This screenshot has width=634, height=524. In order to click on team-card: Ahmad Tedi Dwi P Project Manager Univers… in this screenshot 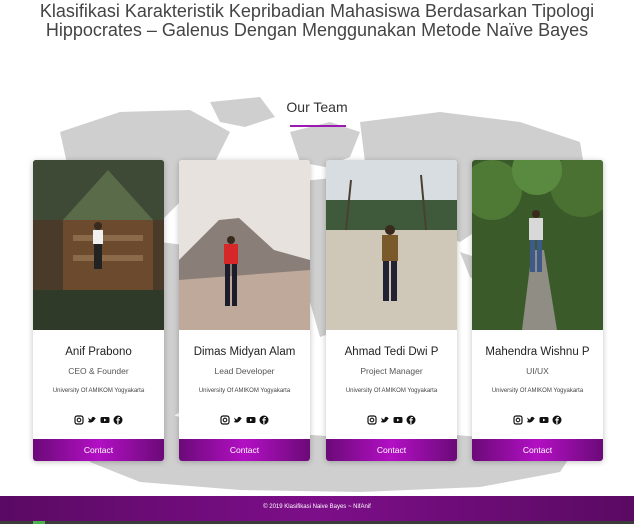, I will do `click(391, 310)`.